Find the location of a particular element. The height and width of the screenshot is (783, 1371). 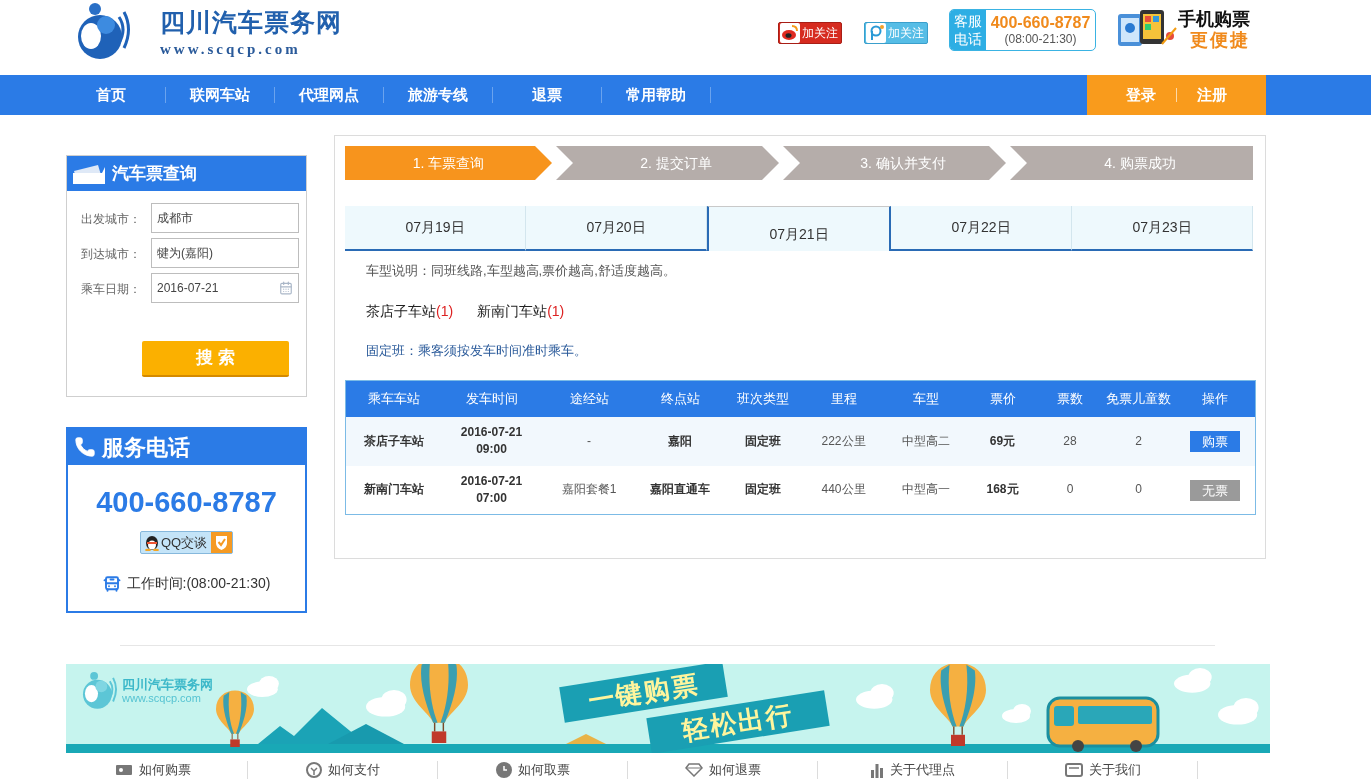

progress-step: 1. 车票查询 is located at coordinates (448, 163).